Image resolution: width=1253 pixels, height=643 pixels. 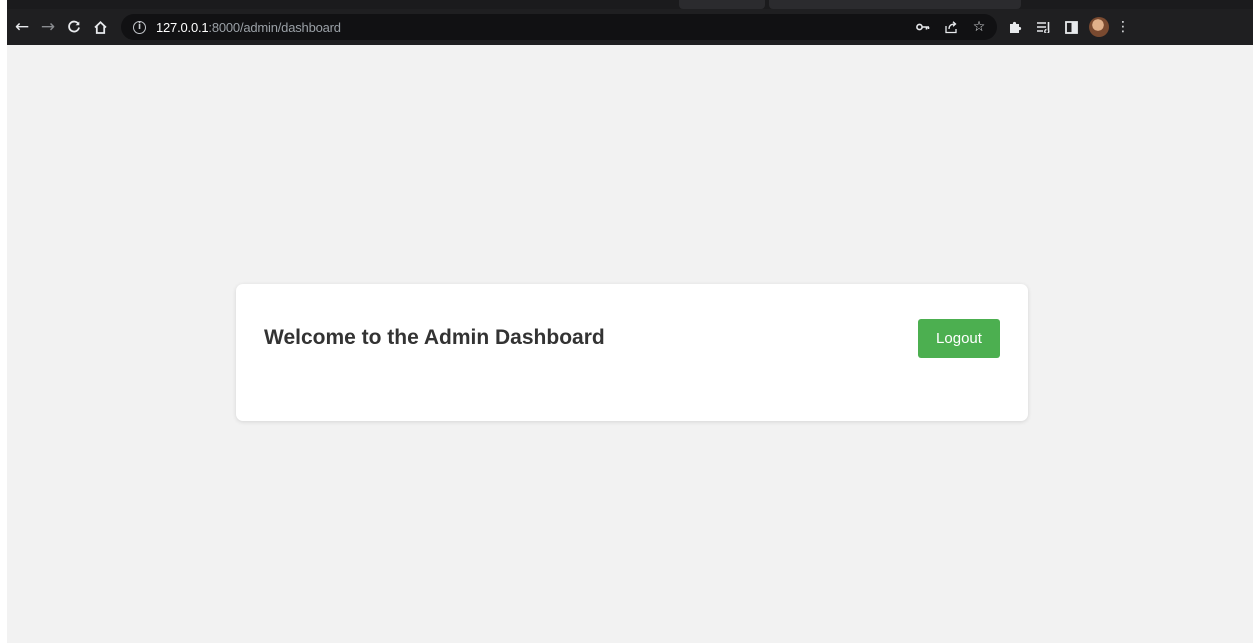 What do you see at coordinates (1071, 27) in the screenshot?
I see `side-panel-icon` at bounding box center [1071, 27].